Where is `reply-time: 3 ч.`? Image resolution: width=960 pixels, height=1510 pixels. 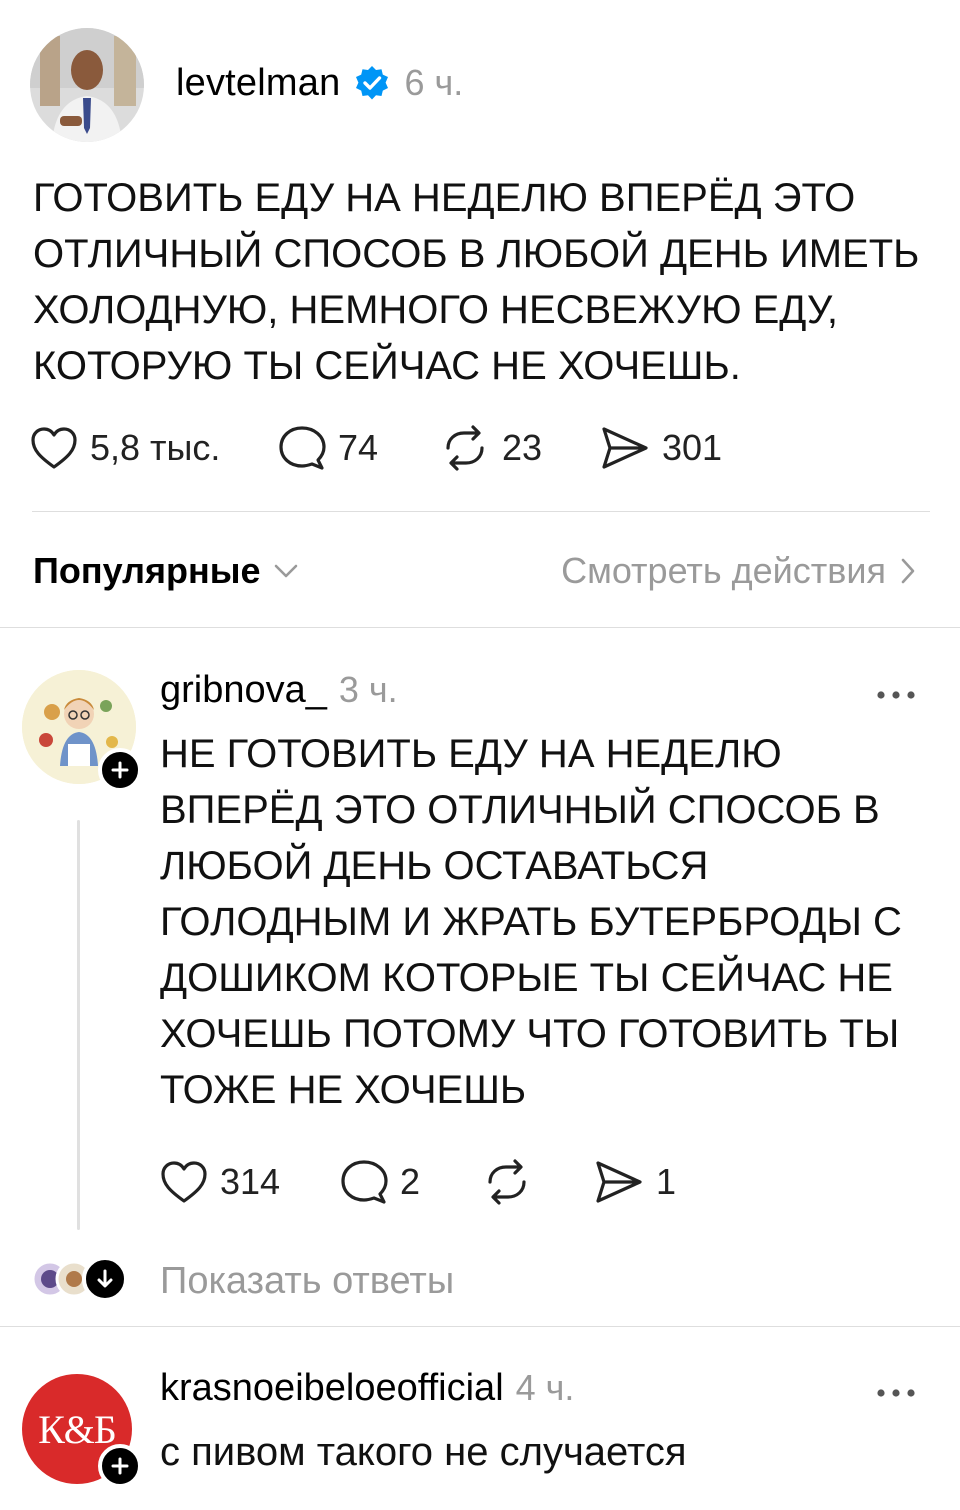 reply-time: 3 ч. is located at coordinates (368, 689).